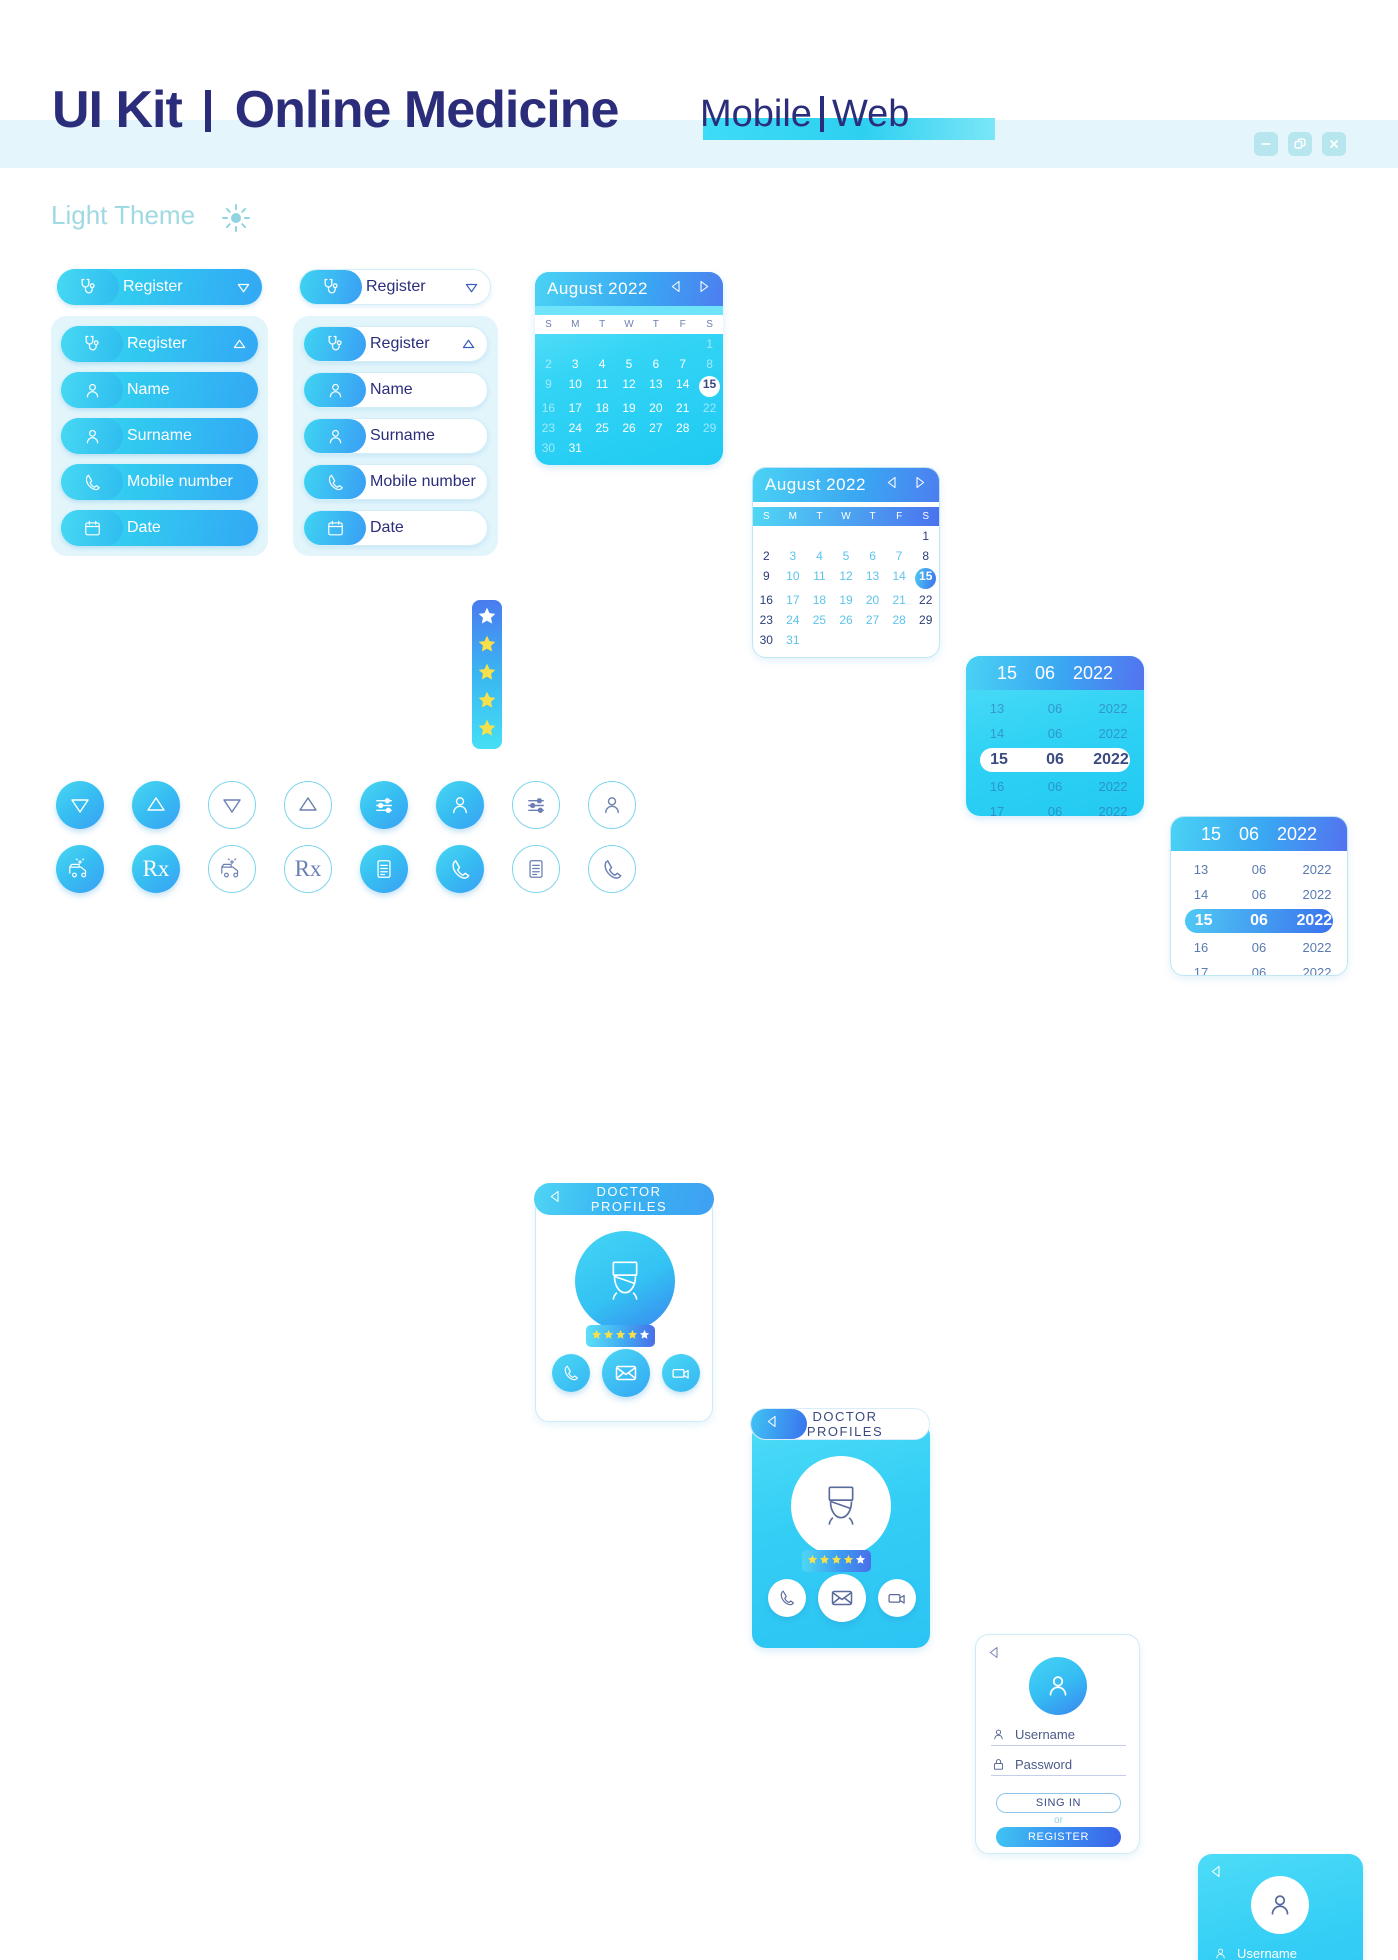 This screenshot has height=1960, width=1398. What do you see at coordinates (819, 556) in the screenshot?
I see `calendar-day: 4` at bounding box center [819, 556].